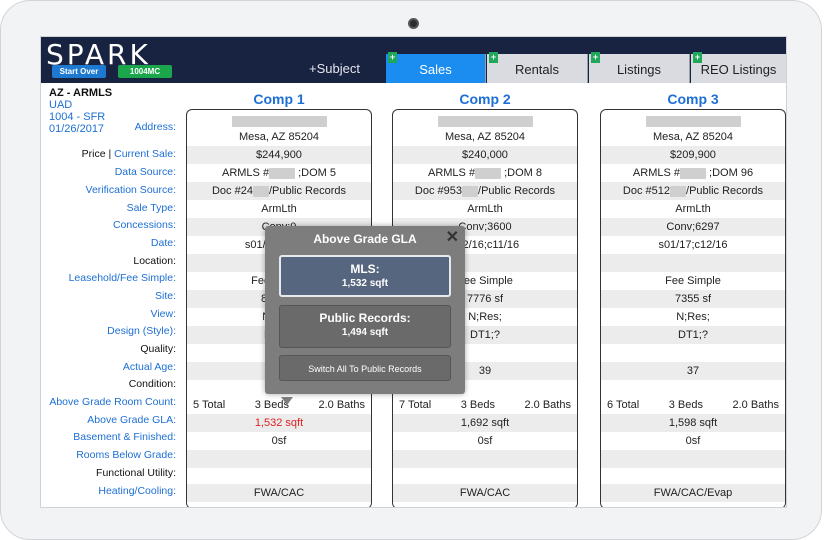  Describe the element at coordinates (126, 455) in the screenshot. I see `label-rooms-below: Rooms Below Grade:` at that location.